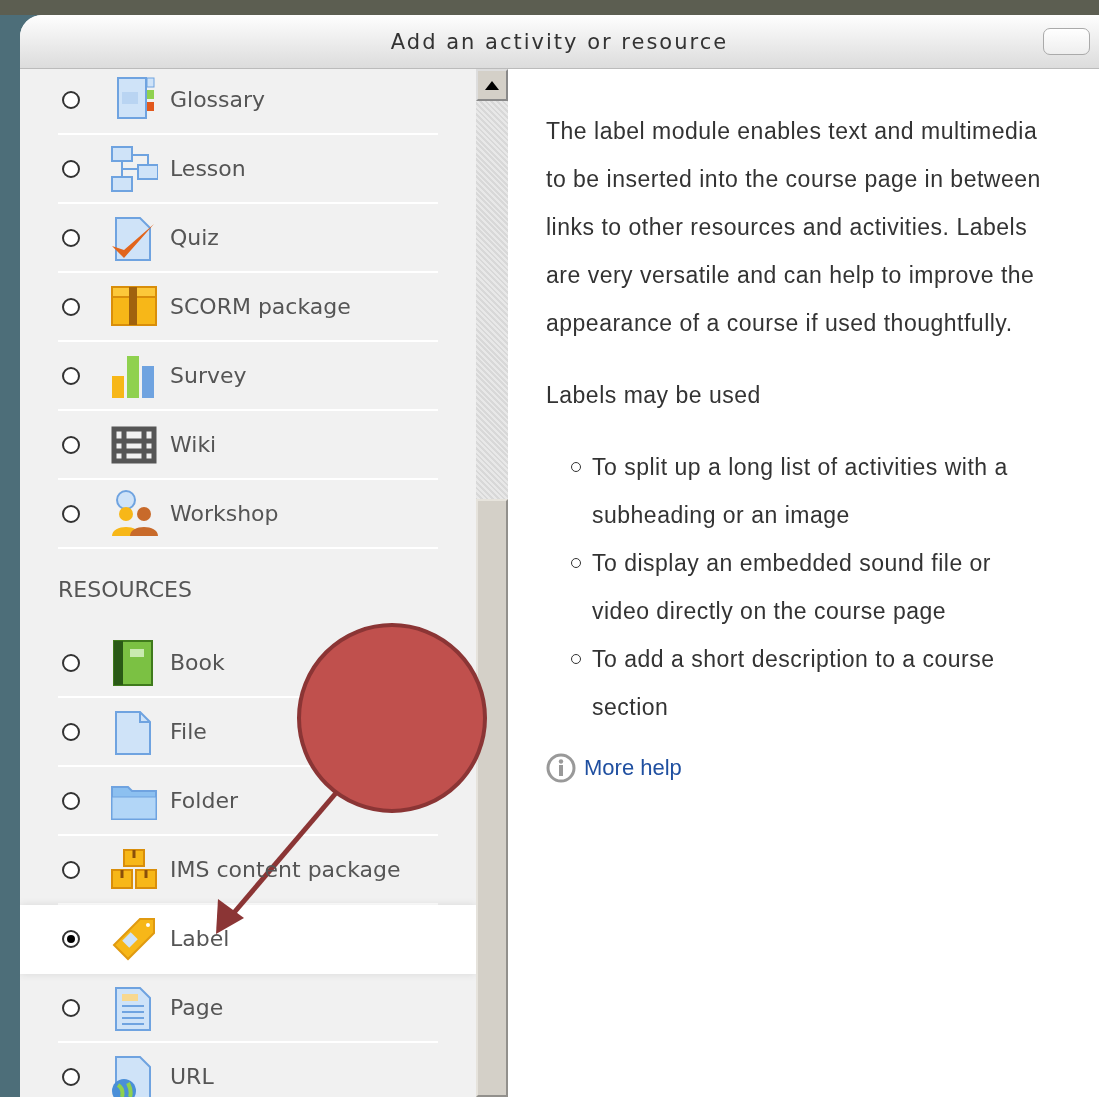  Describe the element at coordinates (197, 1007) in the screenshot. I see `module-name: Page` at that location.